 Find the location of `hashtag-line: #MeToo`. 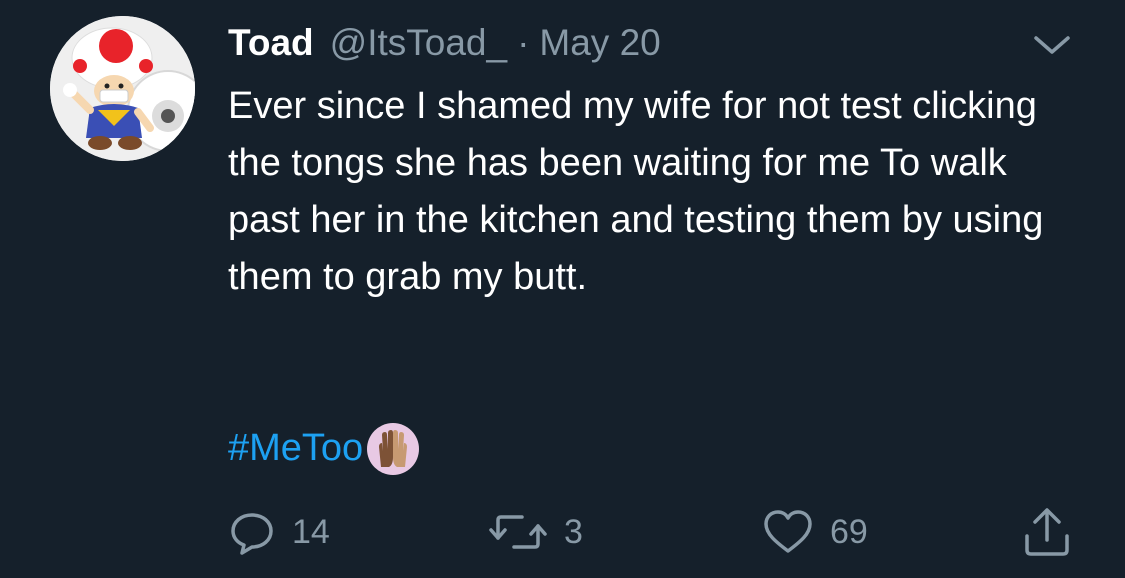

hashtag-line: #MeToo is located at coordinates (324, 448).